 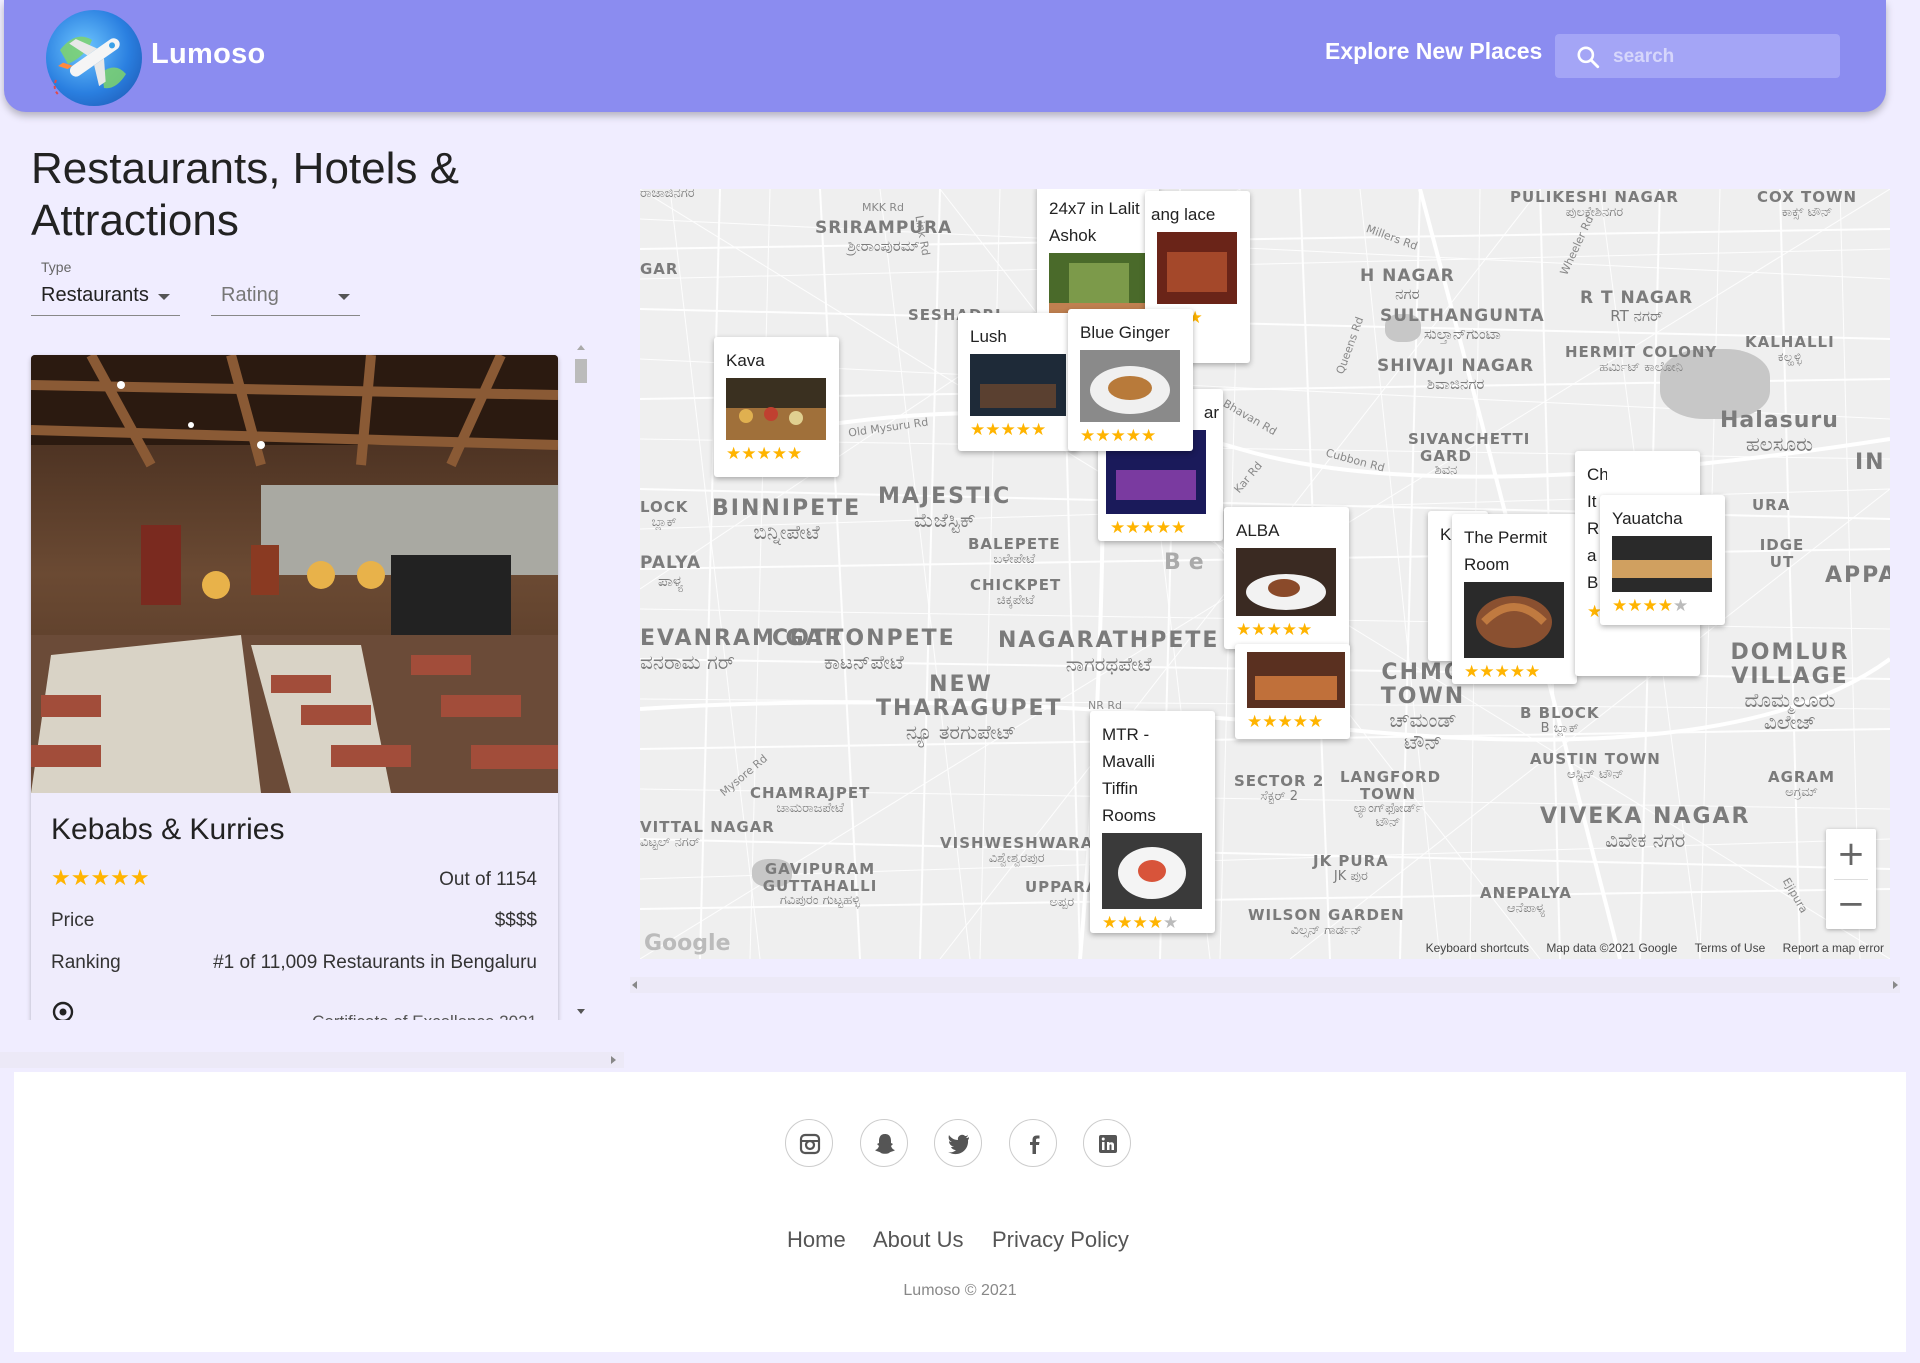 What do you see at coordinates (816, 1240) in the screenshot?
I see `footer-link-home: Home` at bounding box center [816, 1240].